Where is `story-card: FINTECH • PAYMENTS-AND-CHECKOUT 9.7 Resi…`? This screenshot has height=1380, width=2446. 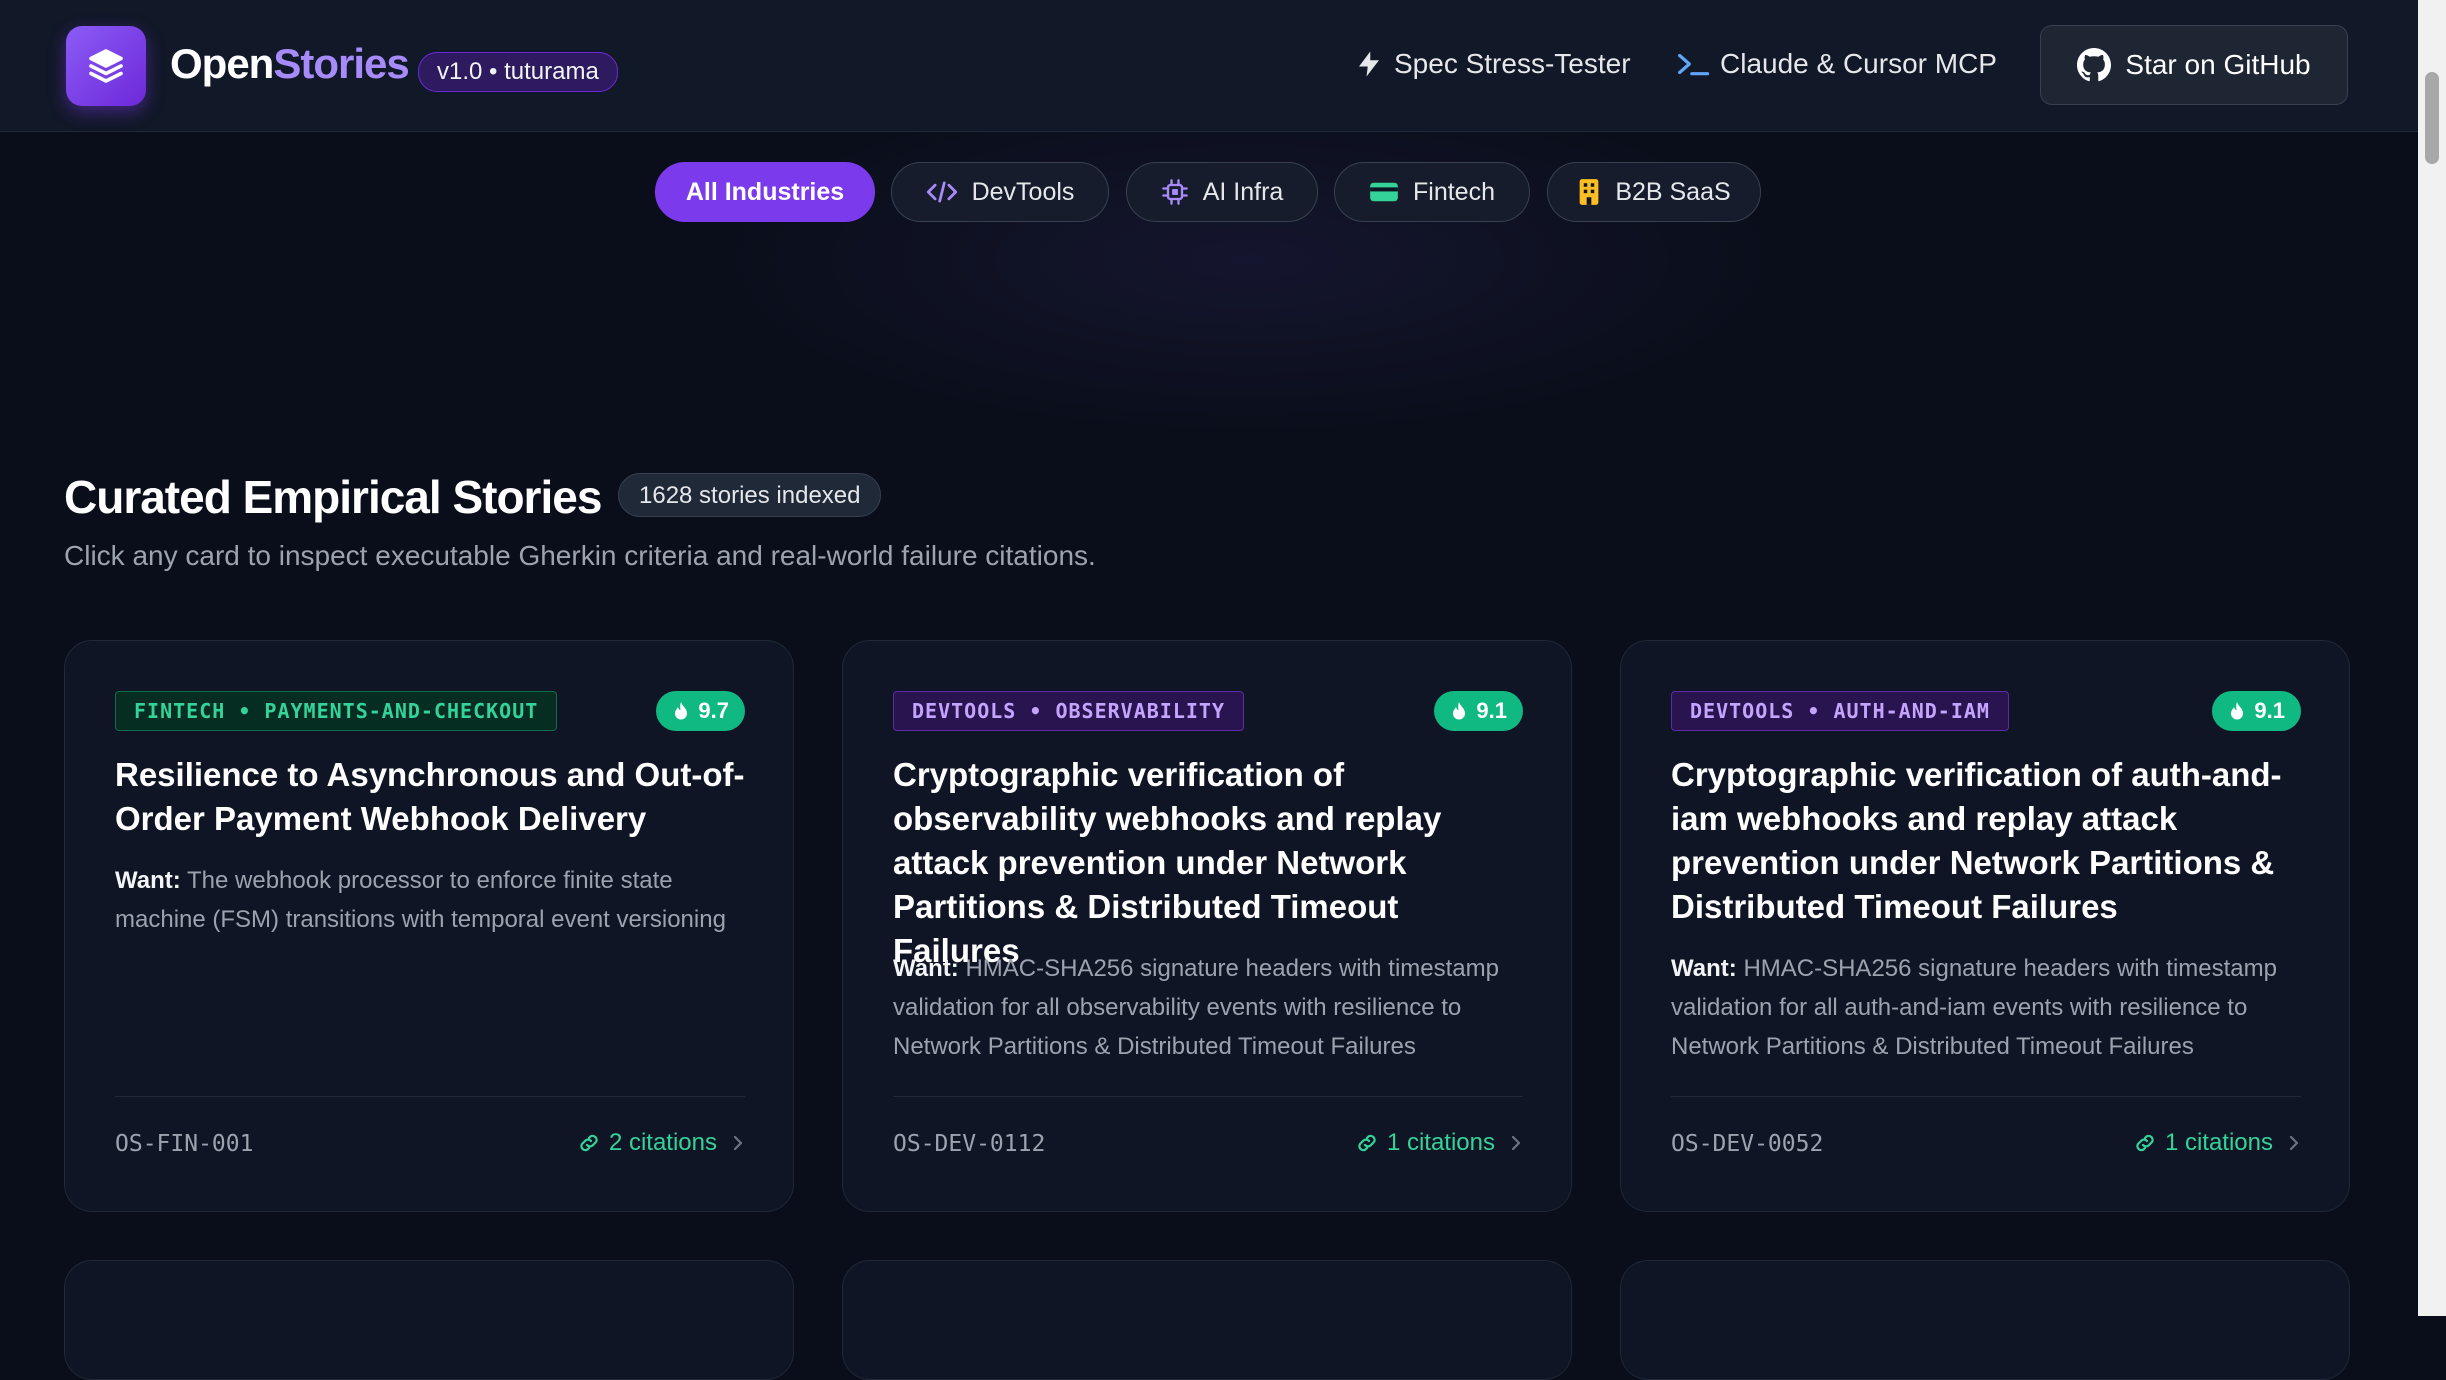
story-card: FINTECH • PAYMENTS-AND-CHECKOUT 9.7 Resi… is located at coordinates (429, 926).